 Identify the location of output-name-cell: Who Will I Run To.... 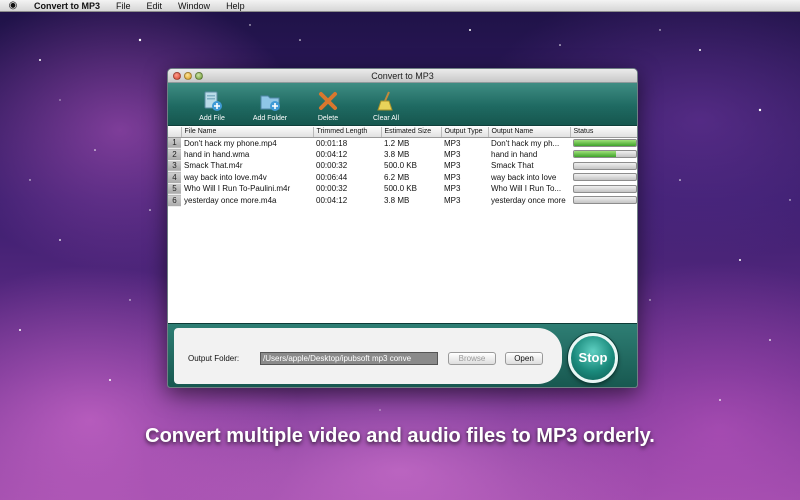
(526, 189).